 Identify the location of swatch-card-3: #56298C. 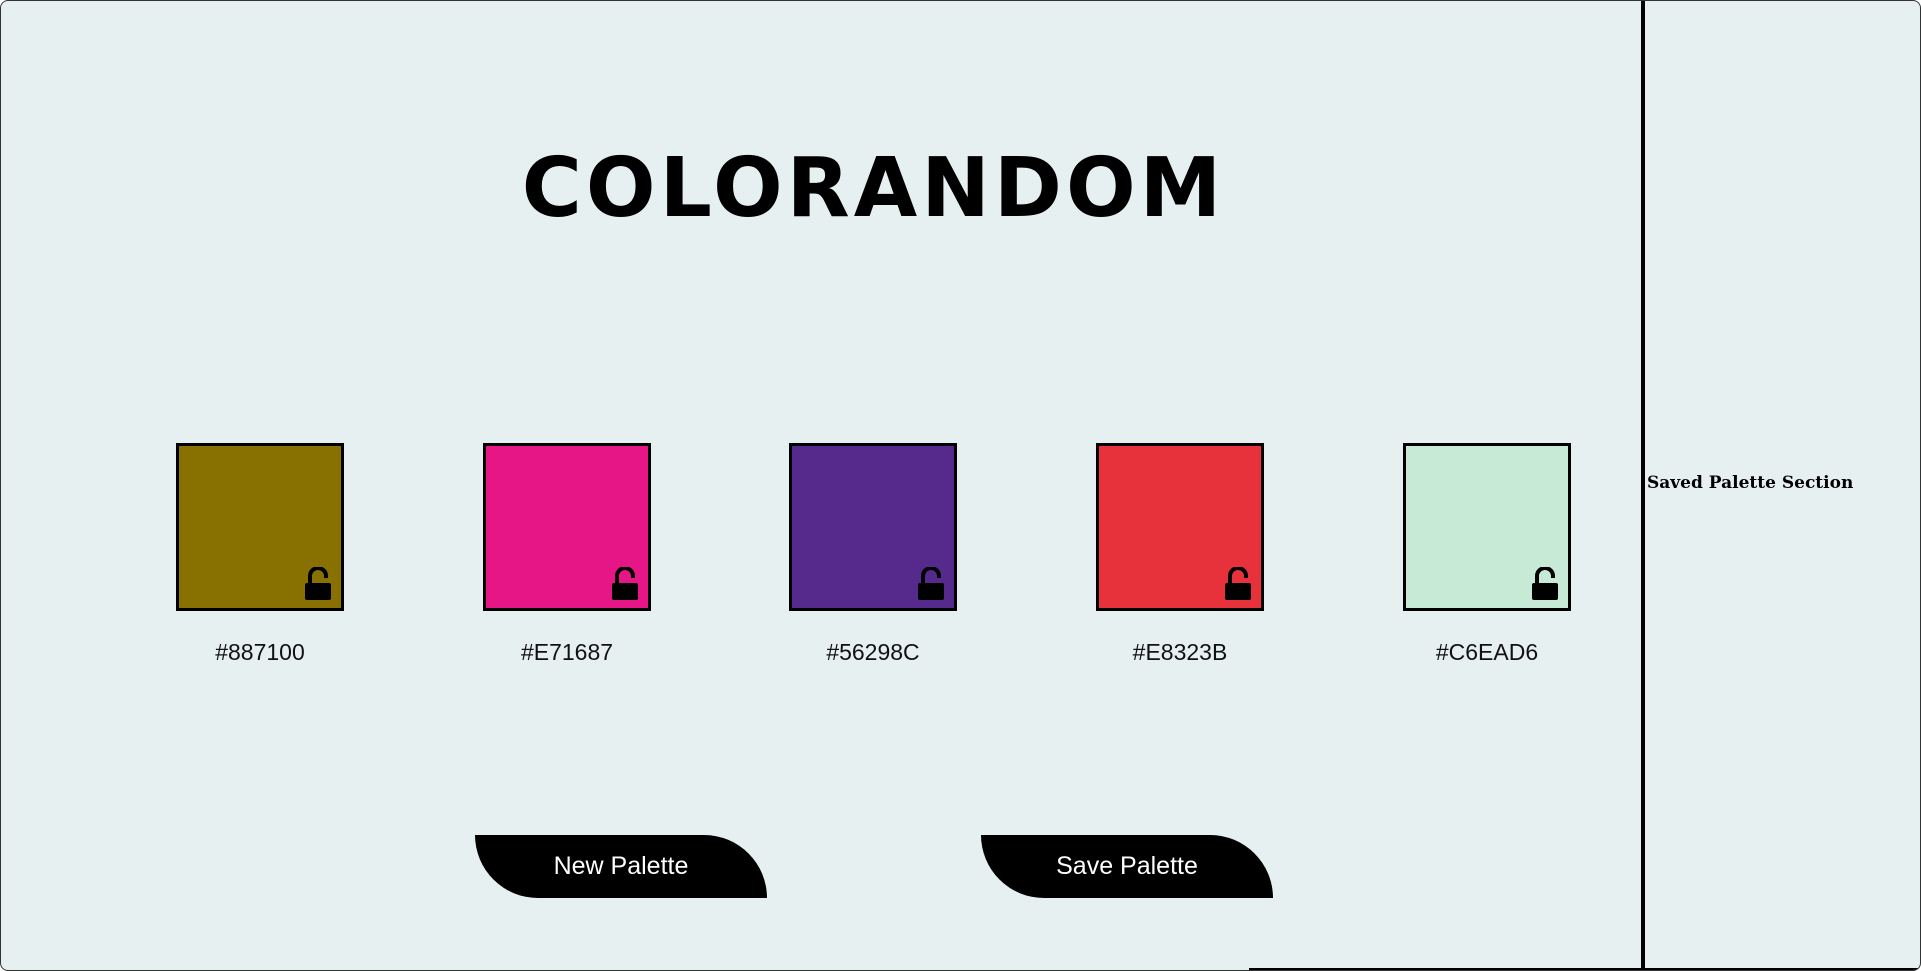
(873, 558).